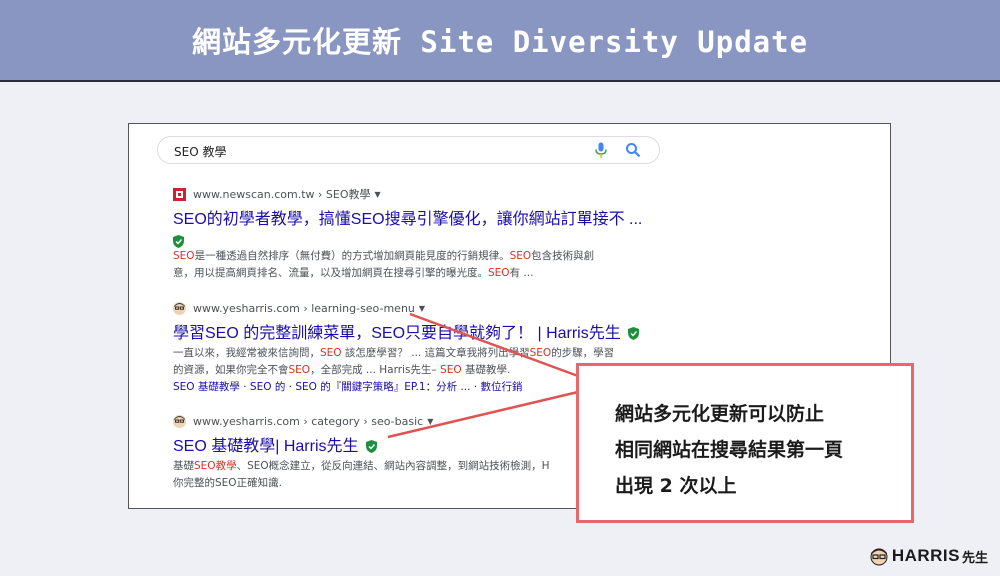 The height and width of the screenshot is (576, 1000). I want to click on avatar-icon, so click(879, 557).